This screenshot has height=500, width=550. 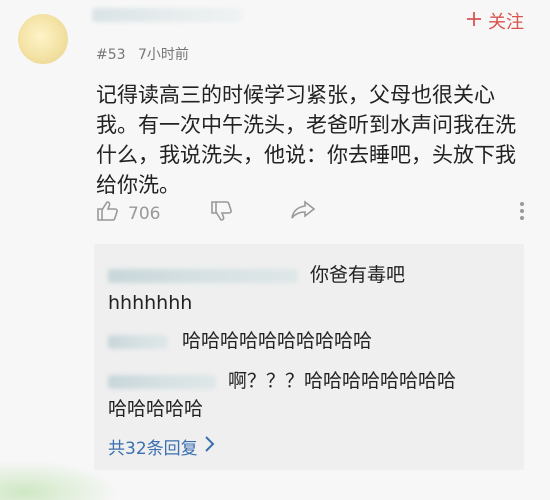 What do you see at coordinates (150, 303) in the screenshot?
I see `reply-text: hhhhhhh` at bounding box center [150, 303].